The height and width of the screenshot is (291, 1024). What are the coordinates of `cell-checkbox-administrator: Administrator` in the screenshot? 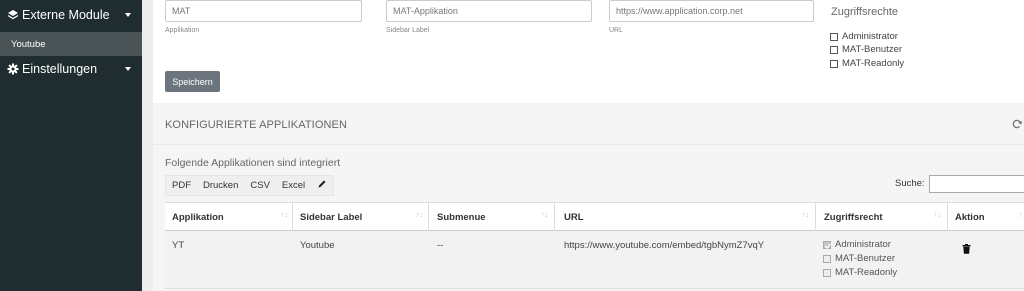 It's located at (857, 244).